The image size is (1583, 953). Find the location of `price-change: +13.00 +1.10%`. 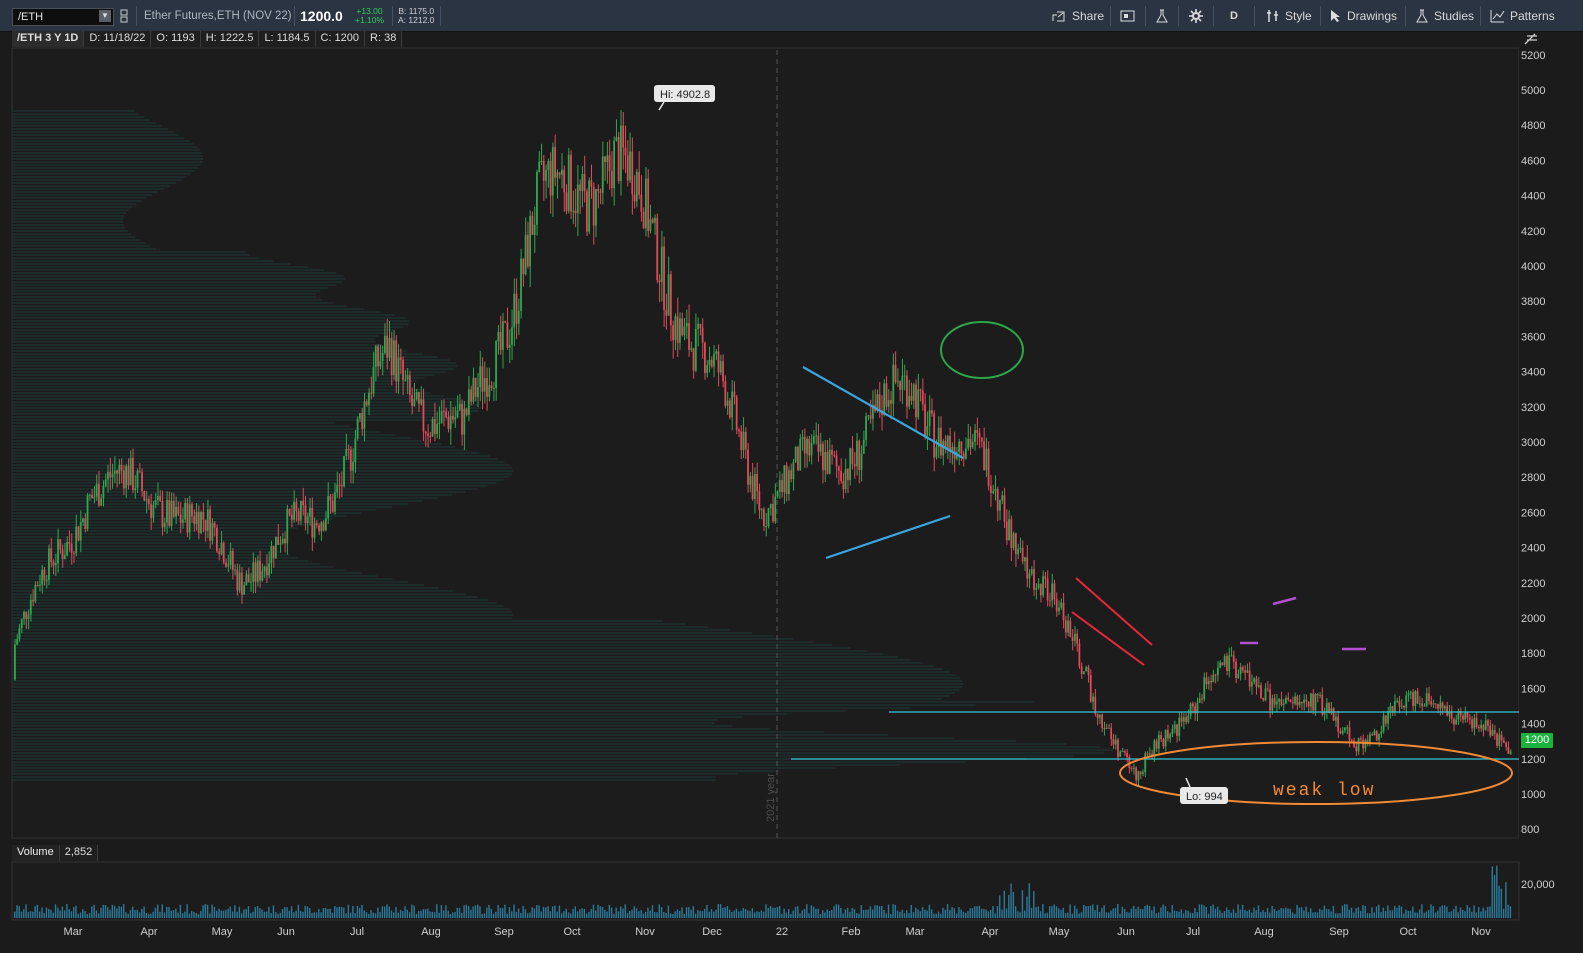

price-change: +13.00 +1.10% is located at coordinates (369, 15).